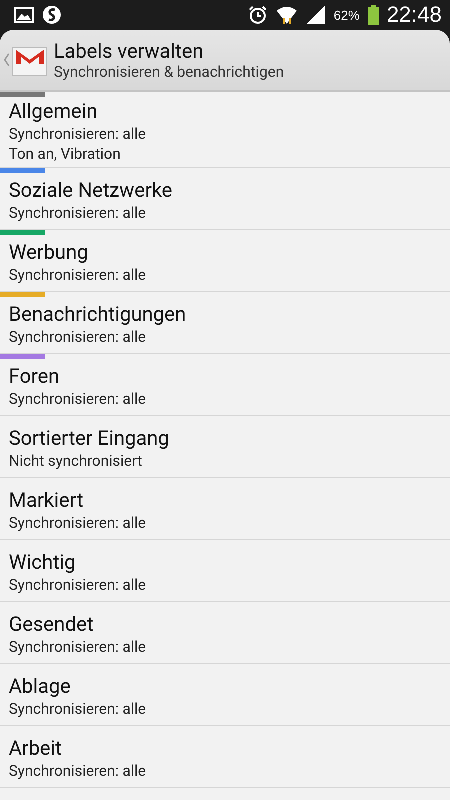 The width and height of the screenshot is (450, 800). I want to click on label-row: Benachrichtigungen Synchronisieren: alle, so click(225, 323).